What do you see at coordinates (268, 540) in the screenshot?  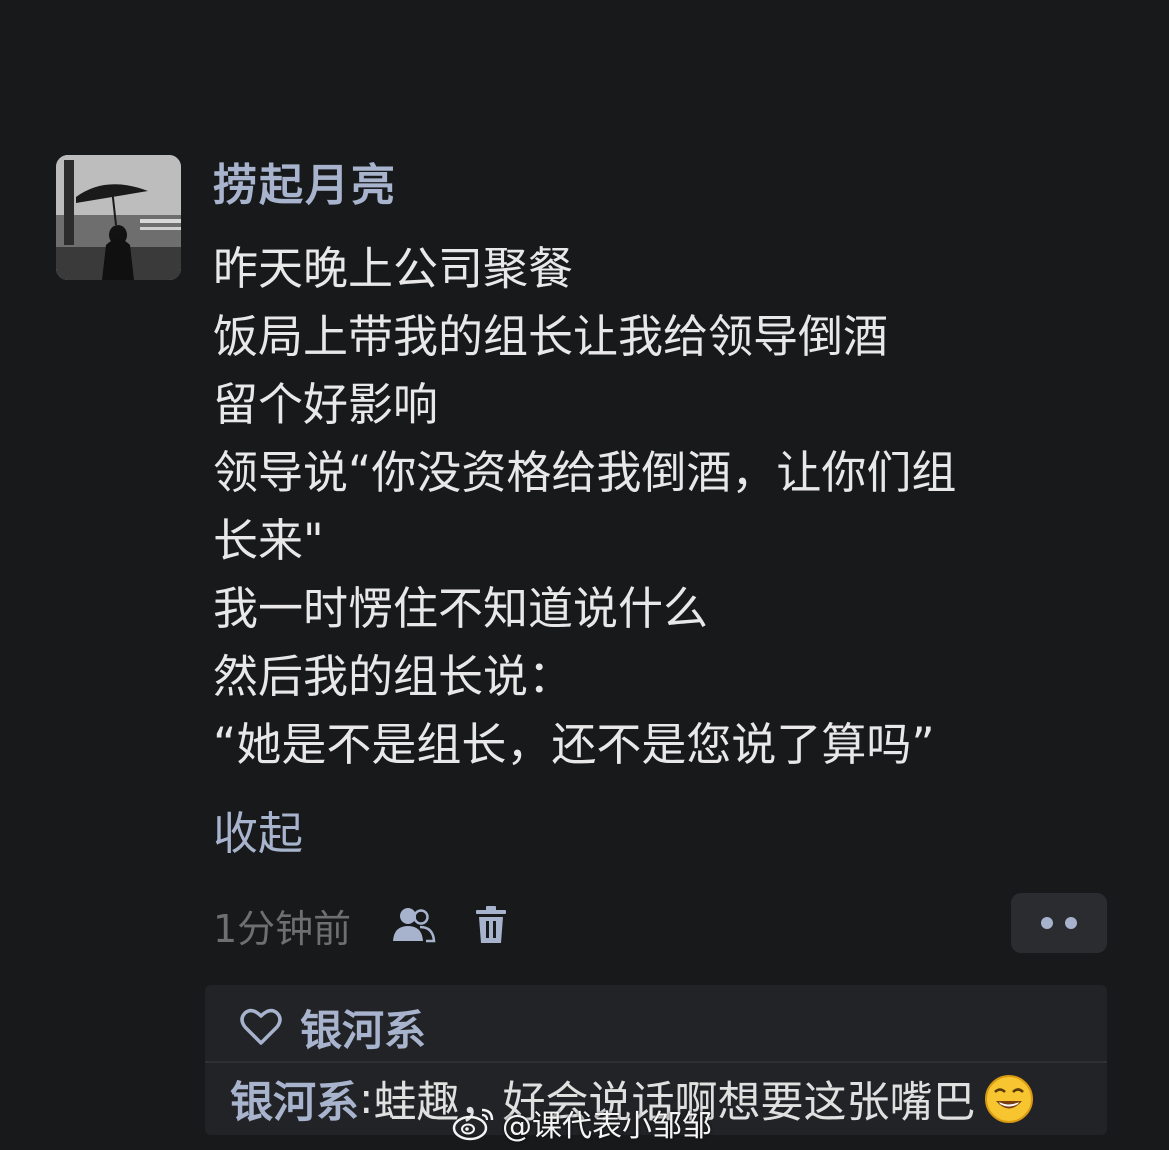 I see `post-line: 长来"` at bounding box center [268, 540].